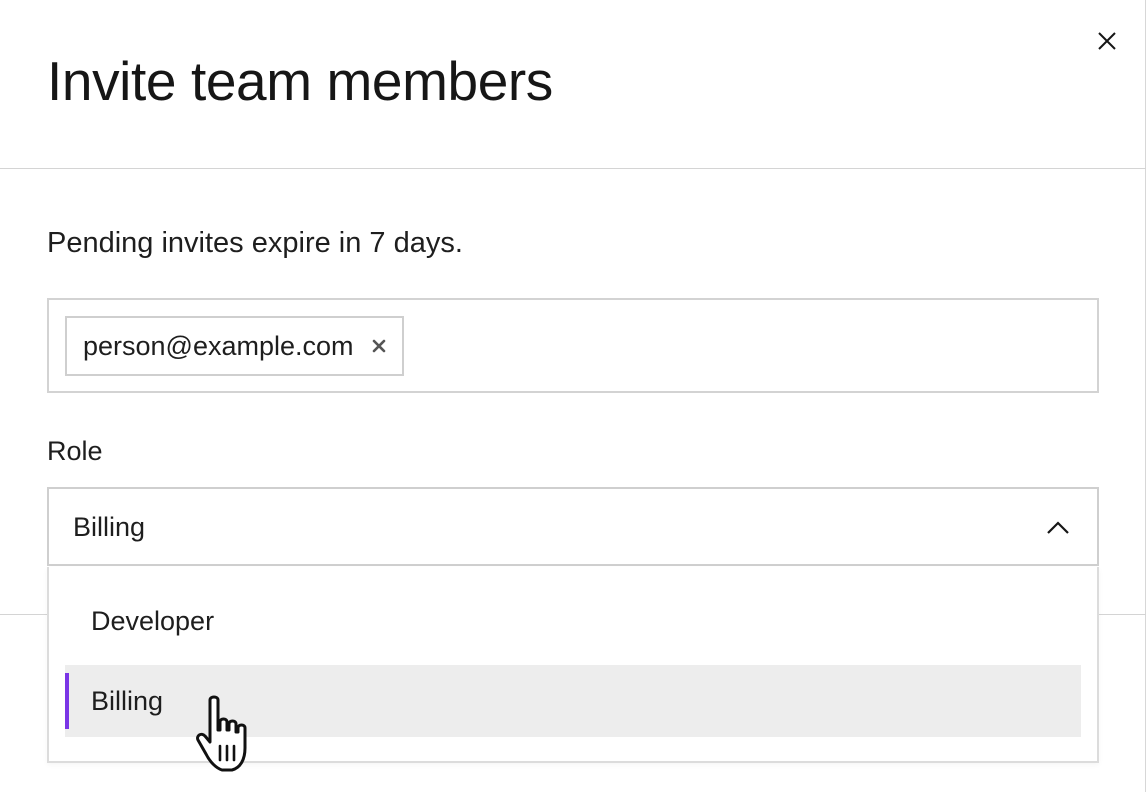 The width and height of the screenshot is (1148, 792). What do you see at coordinates (1058, 528) in the screenshot?
I see `chevron-up-icon` at bounding box center [1058, 528].